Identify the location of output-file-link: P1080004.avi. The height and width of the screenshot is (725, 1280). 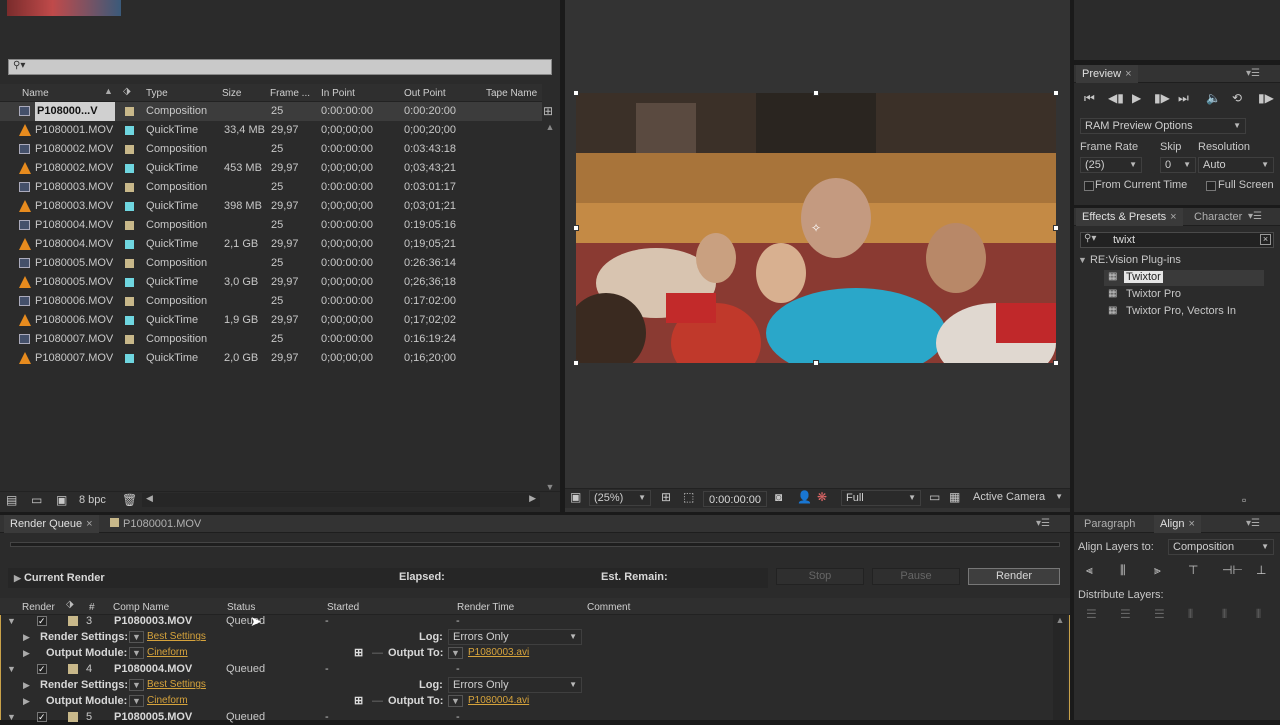
(498, 701).